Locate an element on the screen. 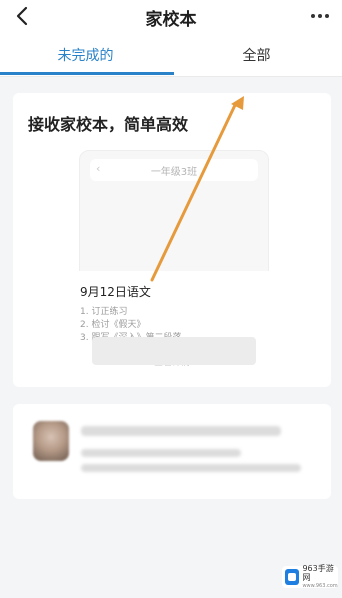 This screenshot has height=598, width=342. top-navigation-bar: 家校本 is located at coordinates (171, 17).